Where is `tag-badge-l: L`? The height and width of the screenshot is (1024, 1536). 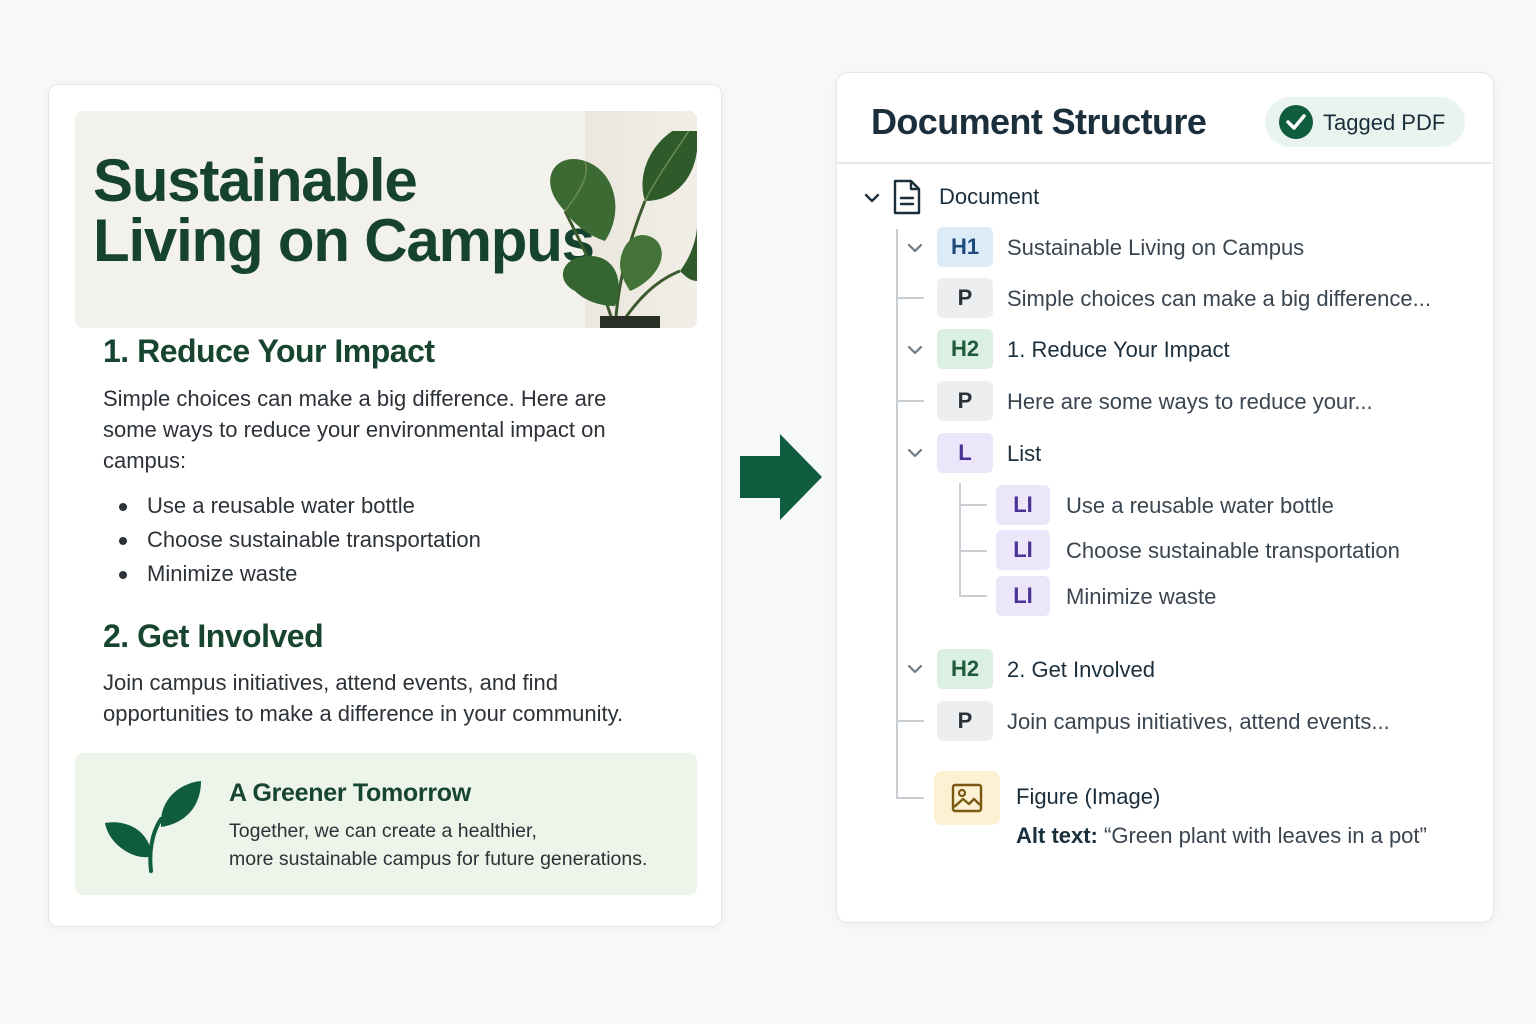 tag-badge-l: L is located at coordinates (965, 453).